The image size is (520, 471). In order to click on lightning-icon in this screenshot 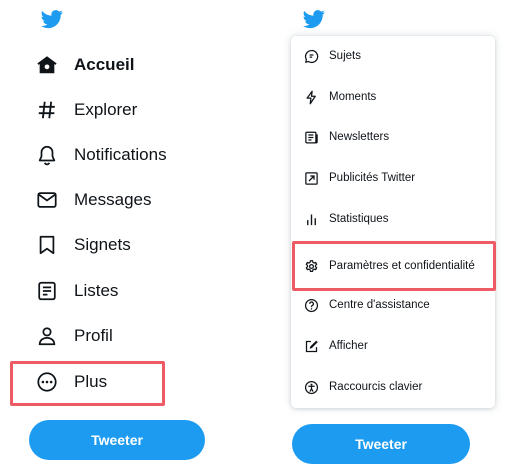, I will do `click(311, 97)`.